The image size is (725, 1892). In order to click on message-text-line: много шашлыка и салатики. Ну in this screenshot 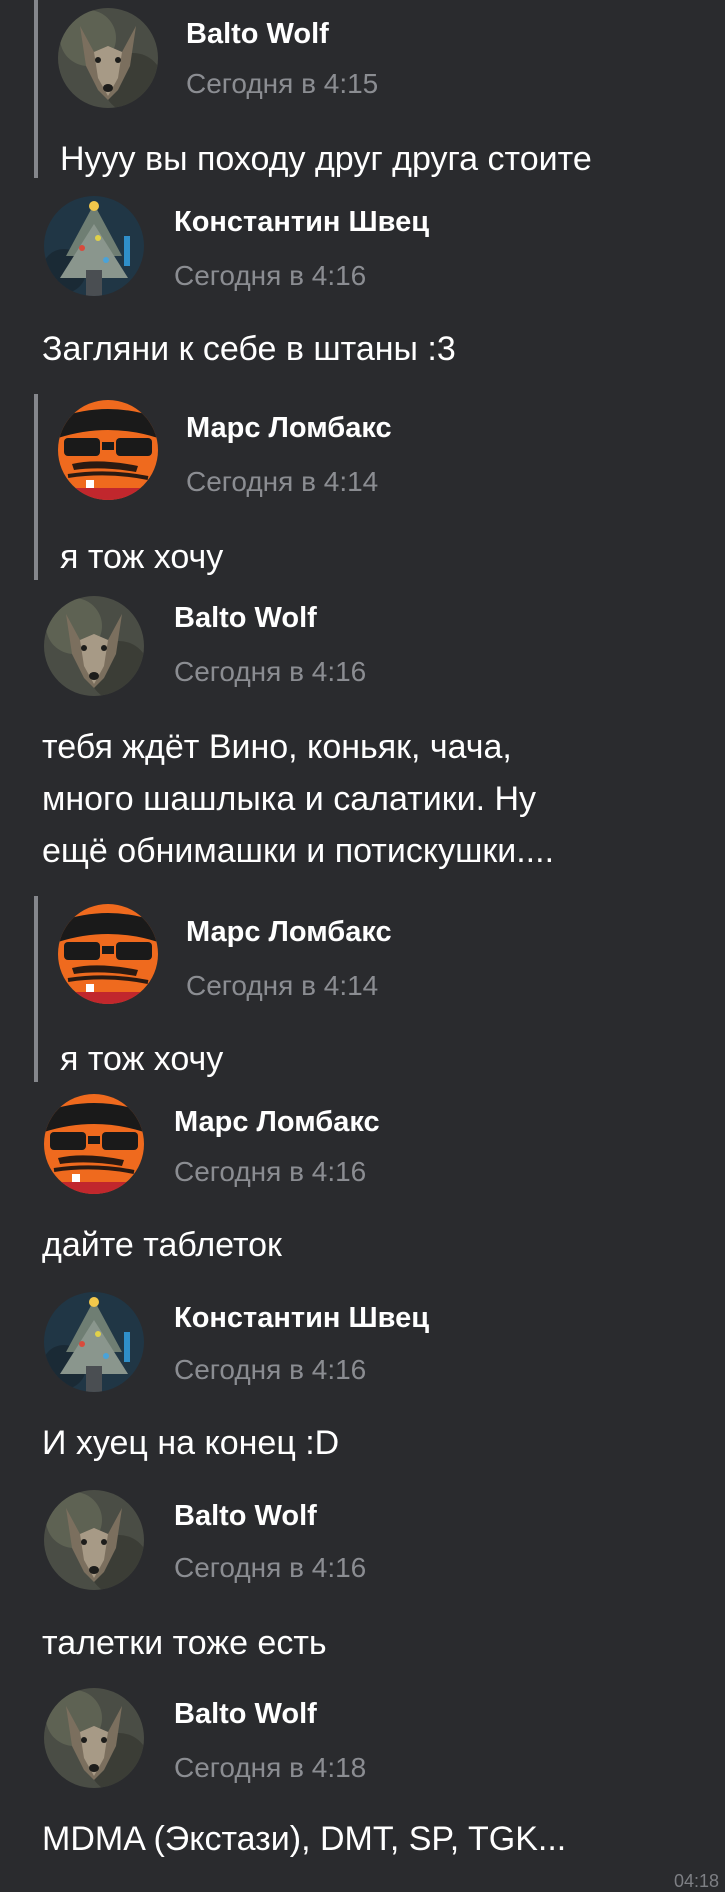, I will do `click(289, 799)`.